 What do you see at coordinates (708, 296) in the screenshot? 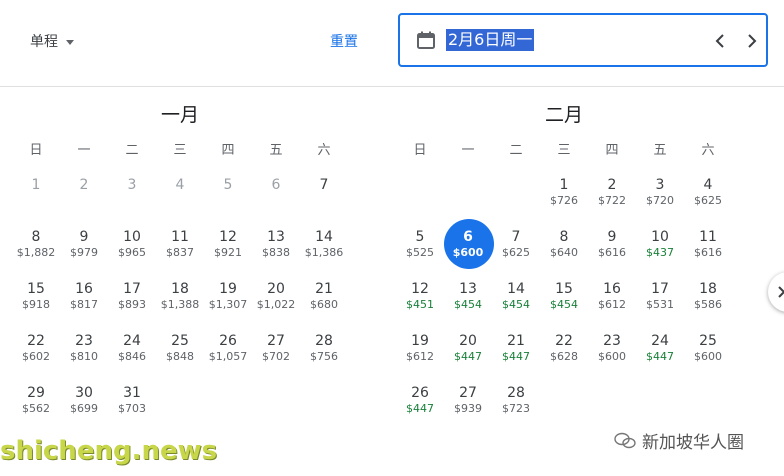
I see `day-cell: 18 $586` at bounding box center [708, 296].